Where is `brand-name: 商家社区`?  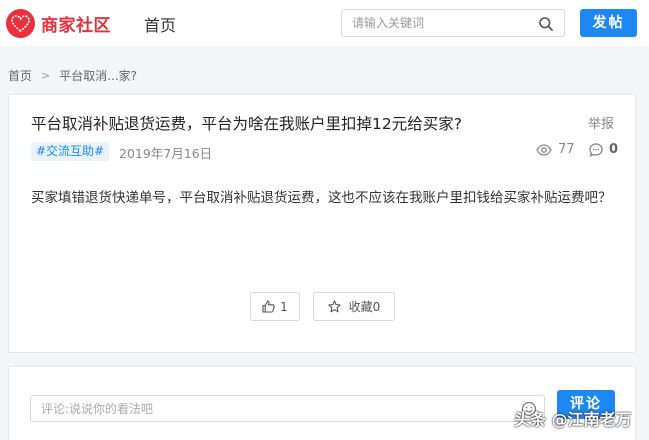 brand-name: 商家社区 is located at coordinates (76, 25).